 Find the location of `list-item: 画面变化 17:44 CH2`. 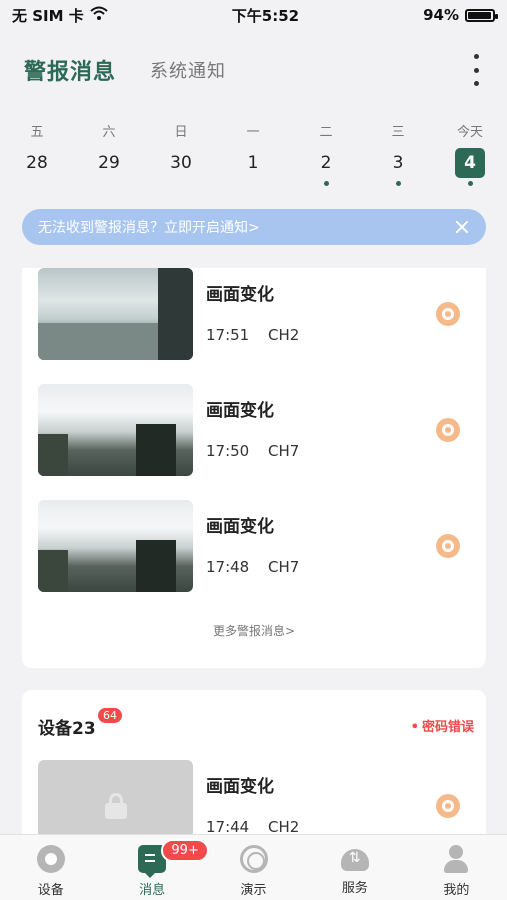

list-item: 画面变化 17:44 CH2 is located at coordinates (254, 797).